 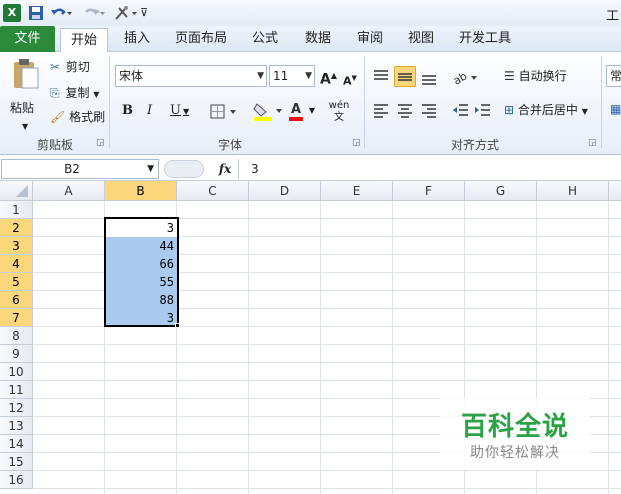 What do you see at coordinates (350, 80) in the screenshot?
I see `shrink-font-button: A▼` at bounding box center [350, 80].